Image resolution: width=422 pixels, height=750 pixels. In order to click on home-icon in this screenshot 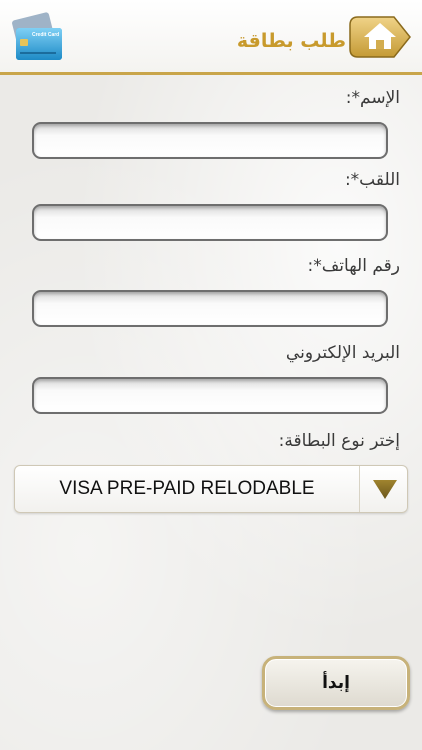, I will do `click(380, 37)`.